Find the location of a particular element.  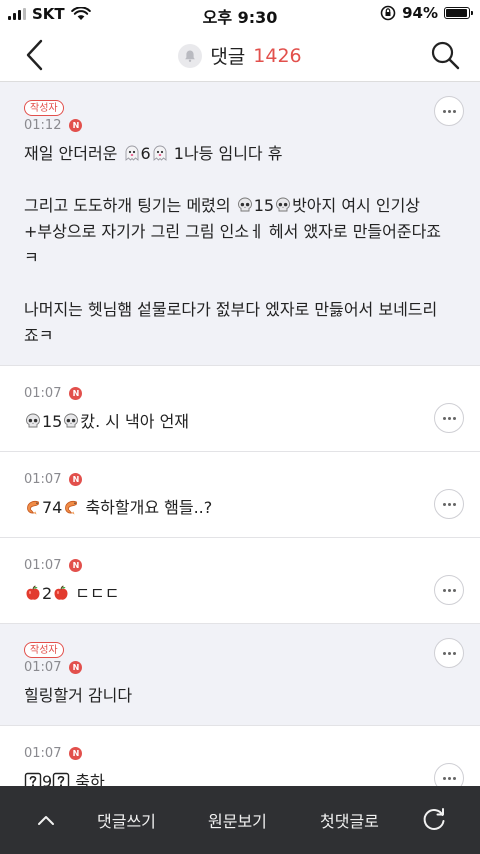

bell-icon is located at coordinates (190, 56).